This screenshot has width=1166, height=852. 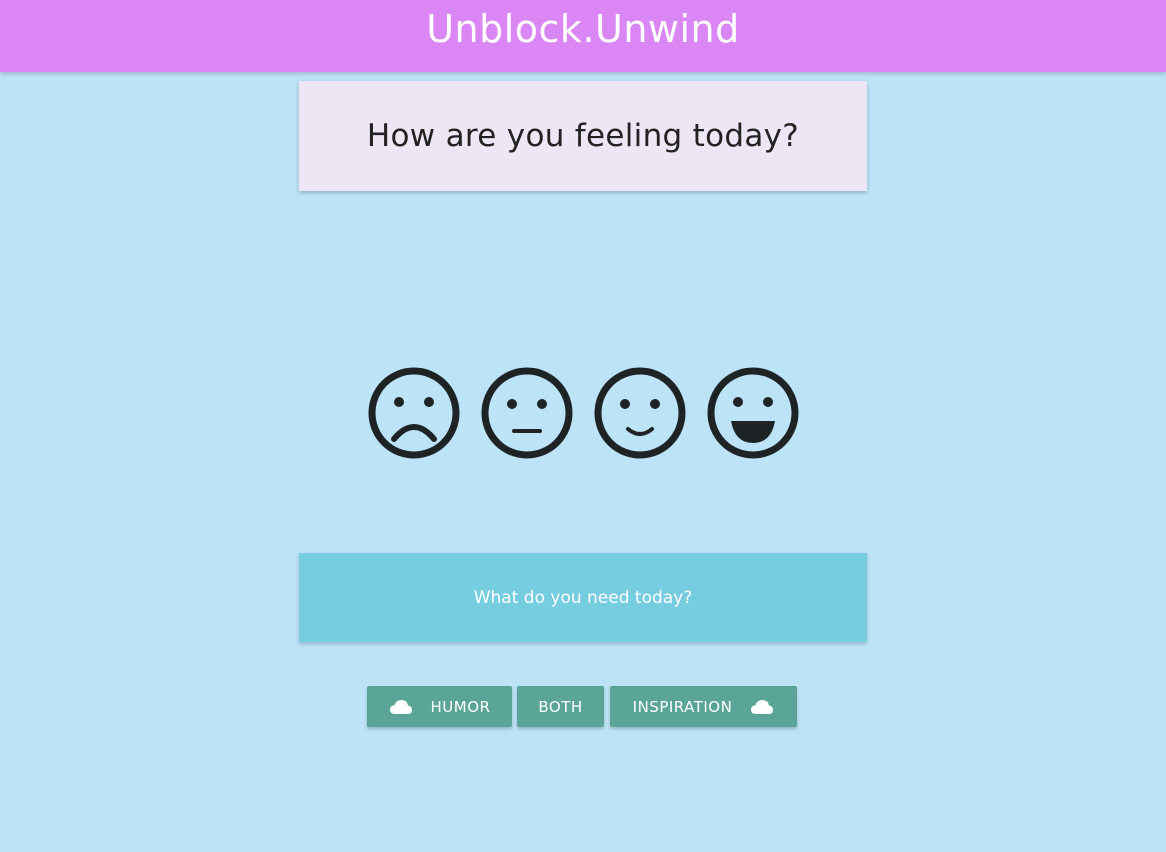 I want to click on mood-question-card: How are you feeling today?, so click(x=583, y=136).